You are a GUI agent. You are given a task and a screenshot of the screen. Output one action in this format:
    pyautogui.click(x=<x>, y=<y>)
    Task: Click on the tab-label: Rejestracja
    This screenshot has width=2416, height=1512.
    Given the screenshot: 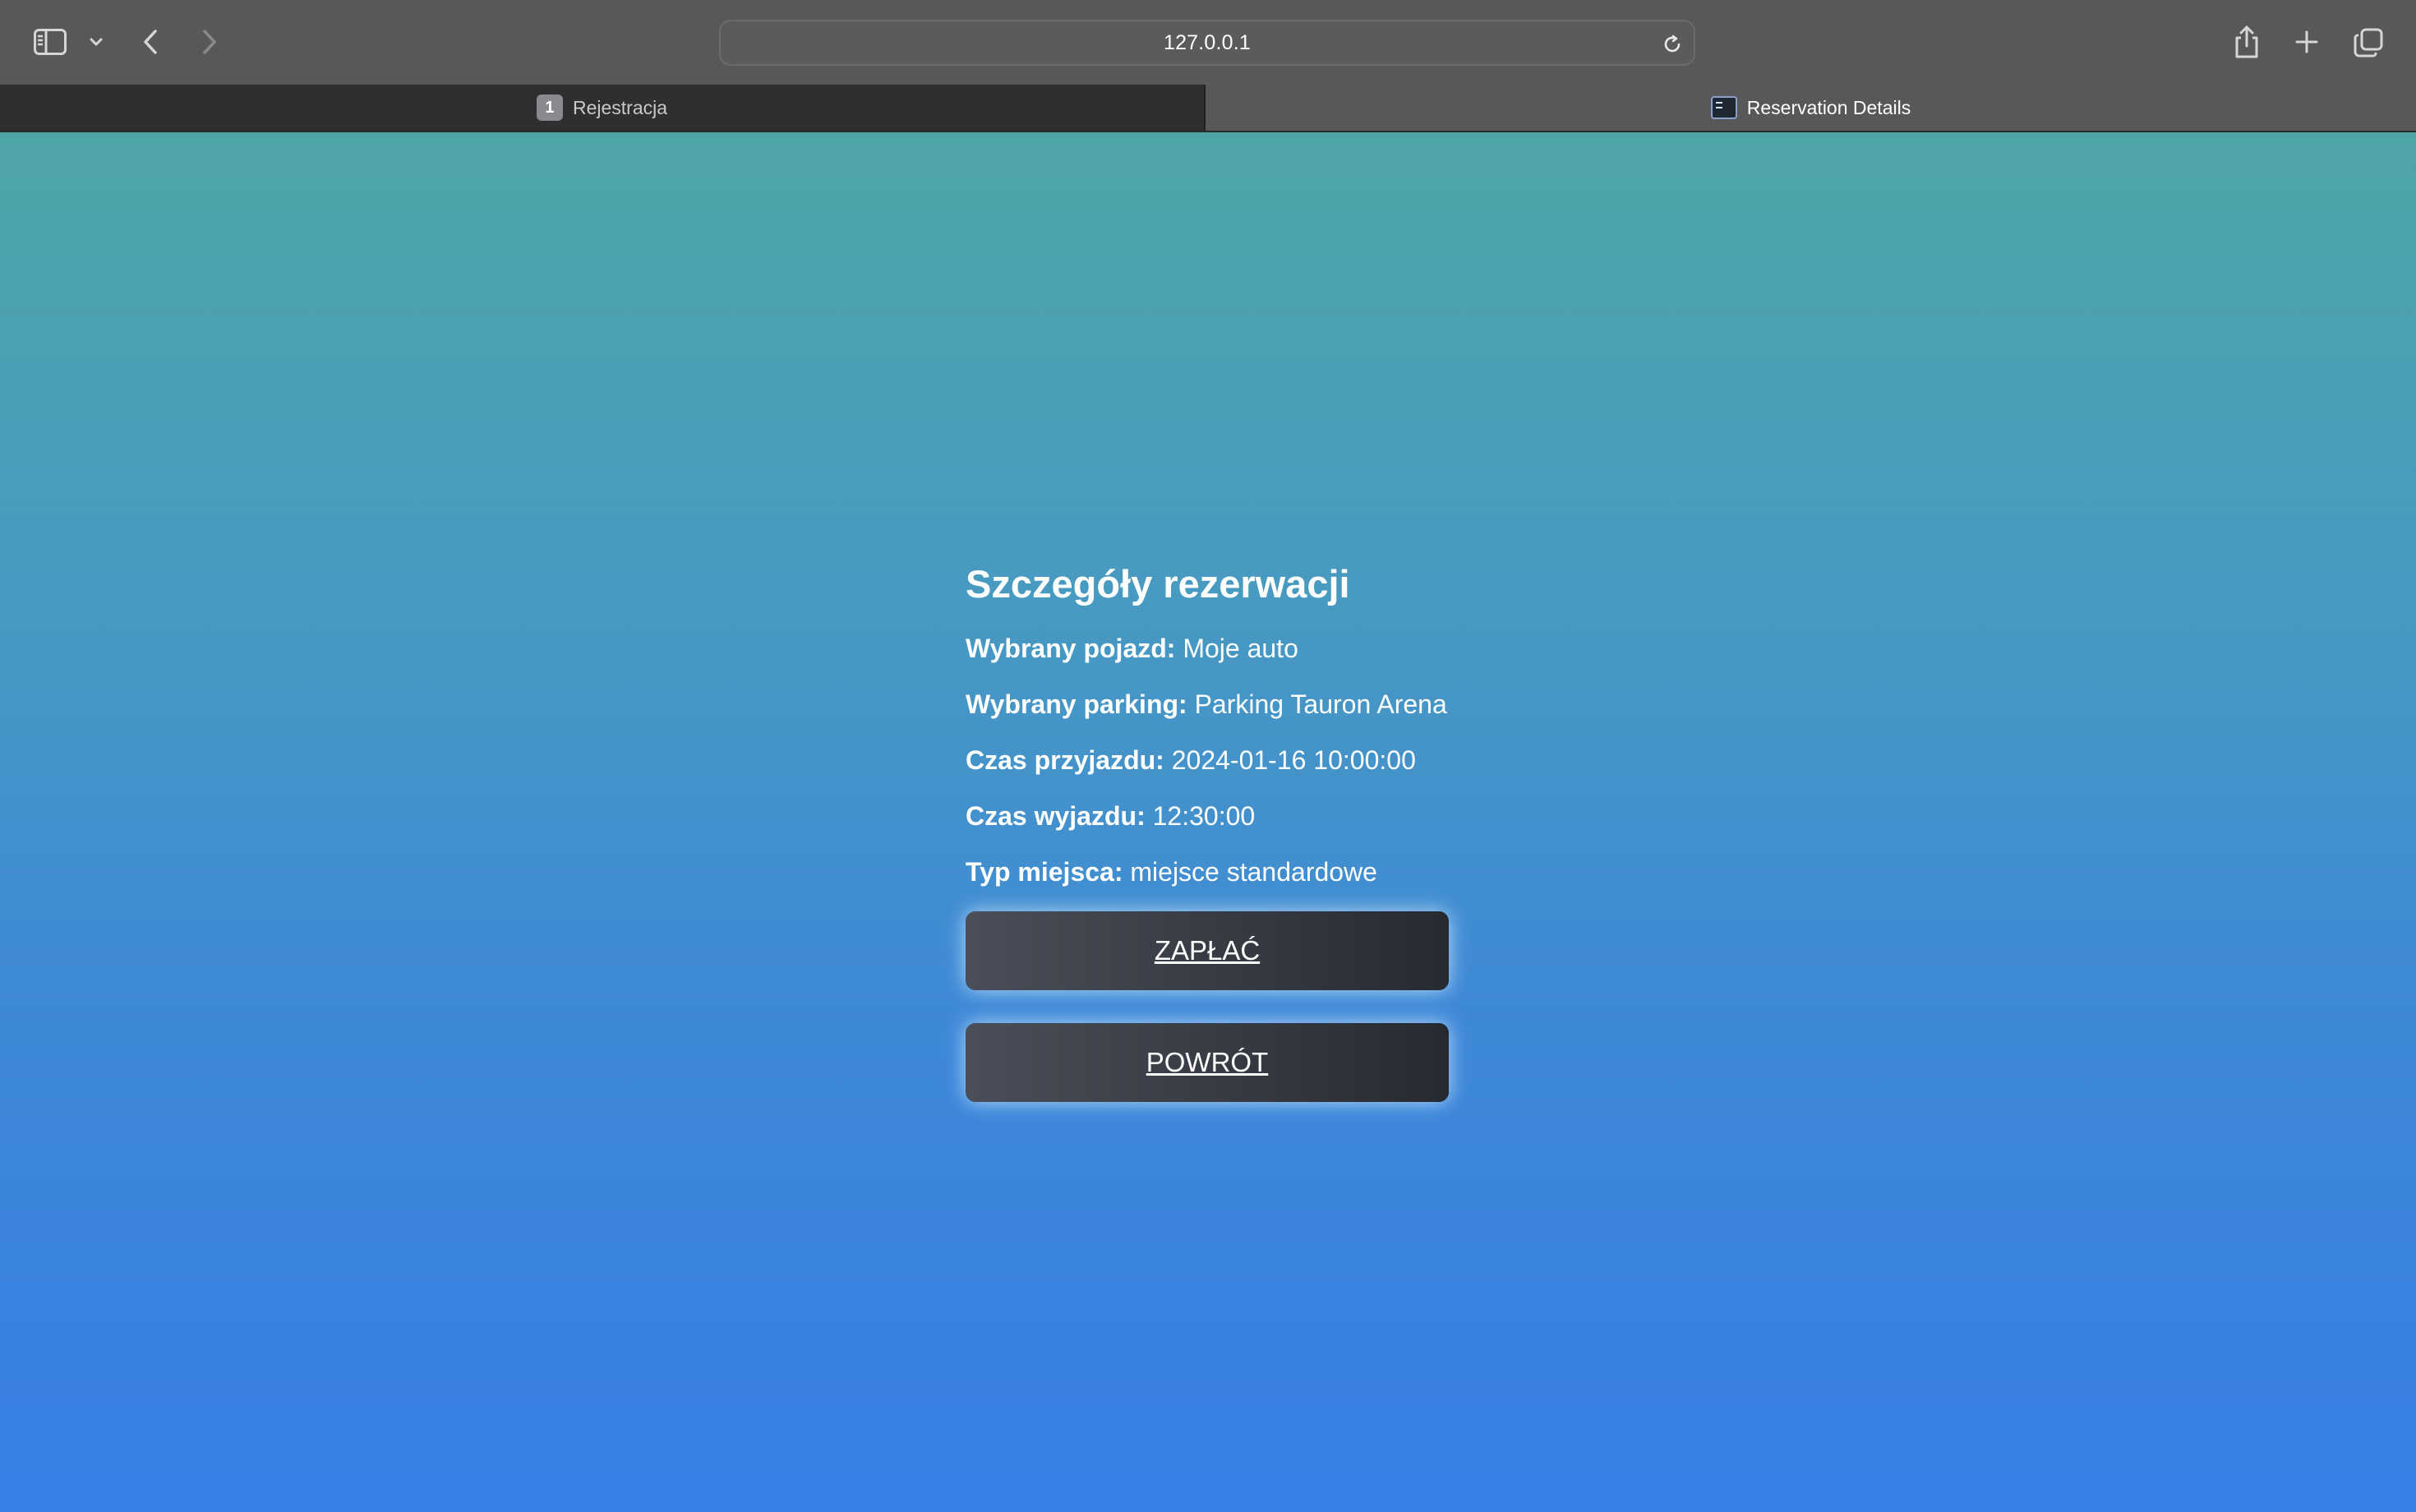 What is the action you would take?
    pyautogui.click(x=620, y=107)
    